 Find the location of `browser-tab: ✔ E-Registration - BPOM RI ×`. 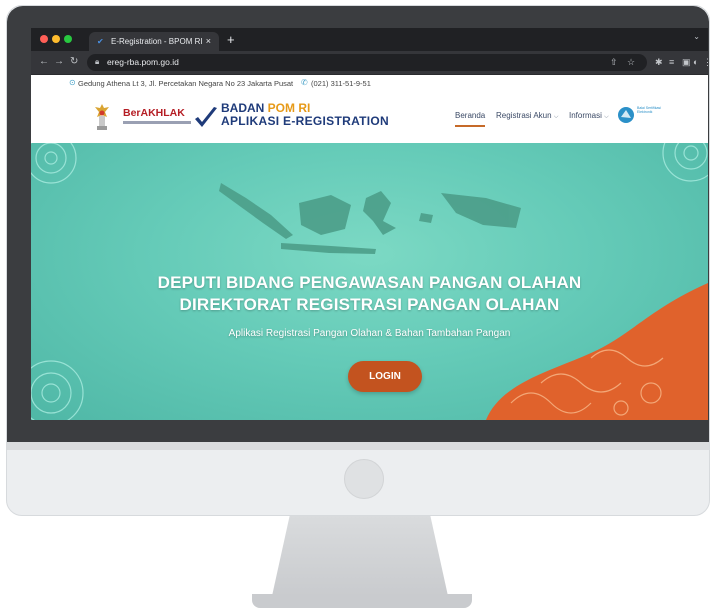

browser-tab: ✔ E-Registration - BPOM RI × is located at coordinates (154, 41).